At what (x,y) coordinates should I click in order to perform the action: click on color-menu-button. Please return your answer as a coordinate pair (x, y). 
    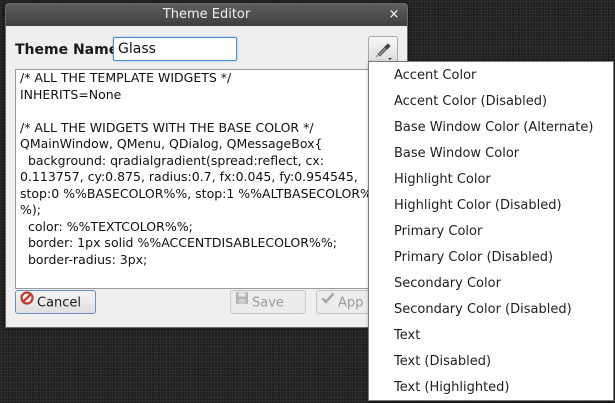
    Looking at the image, I should click on (383, 50).